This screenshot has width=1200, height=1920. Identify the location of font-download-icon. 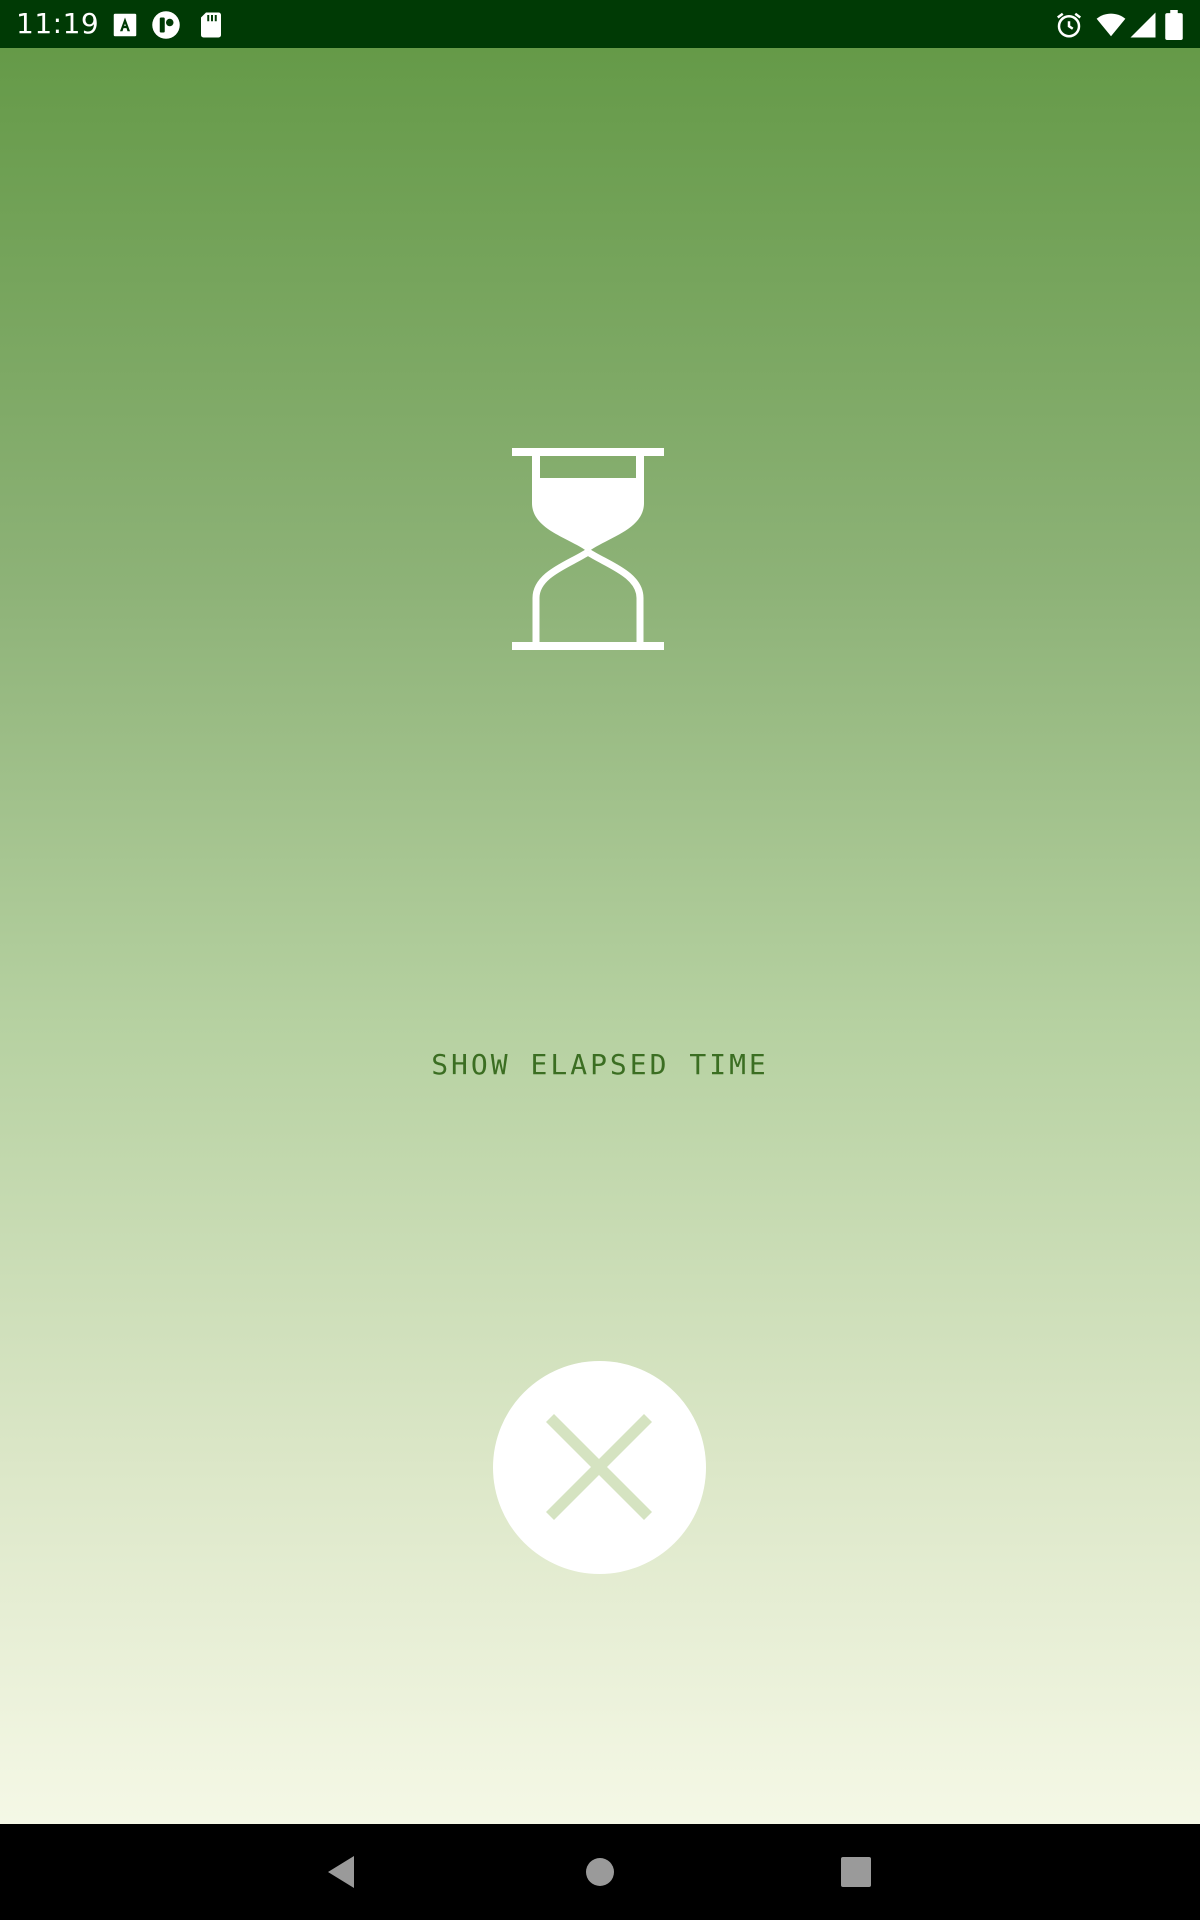
(125, 25).